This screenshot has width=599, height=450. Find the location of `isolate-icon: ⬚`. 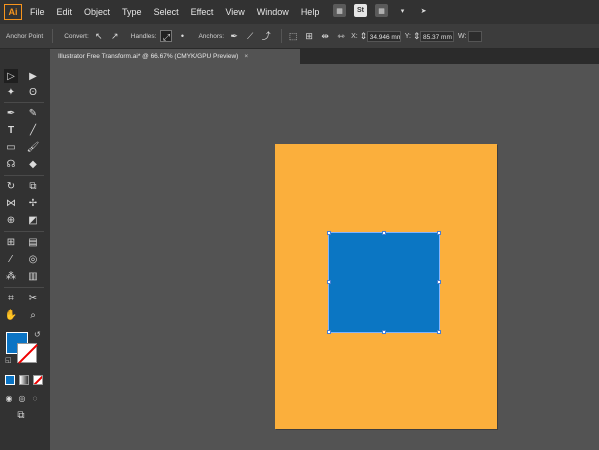

isolate-icon: ⬚ is located at coordinates (293, 36).